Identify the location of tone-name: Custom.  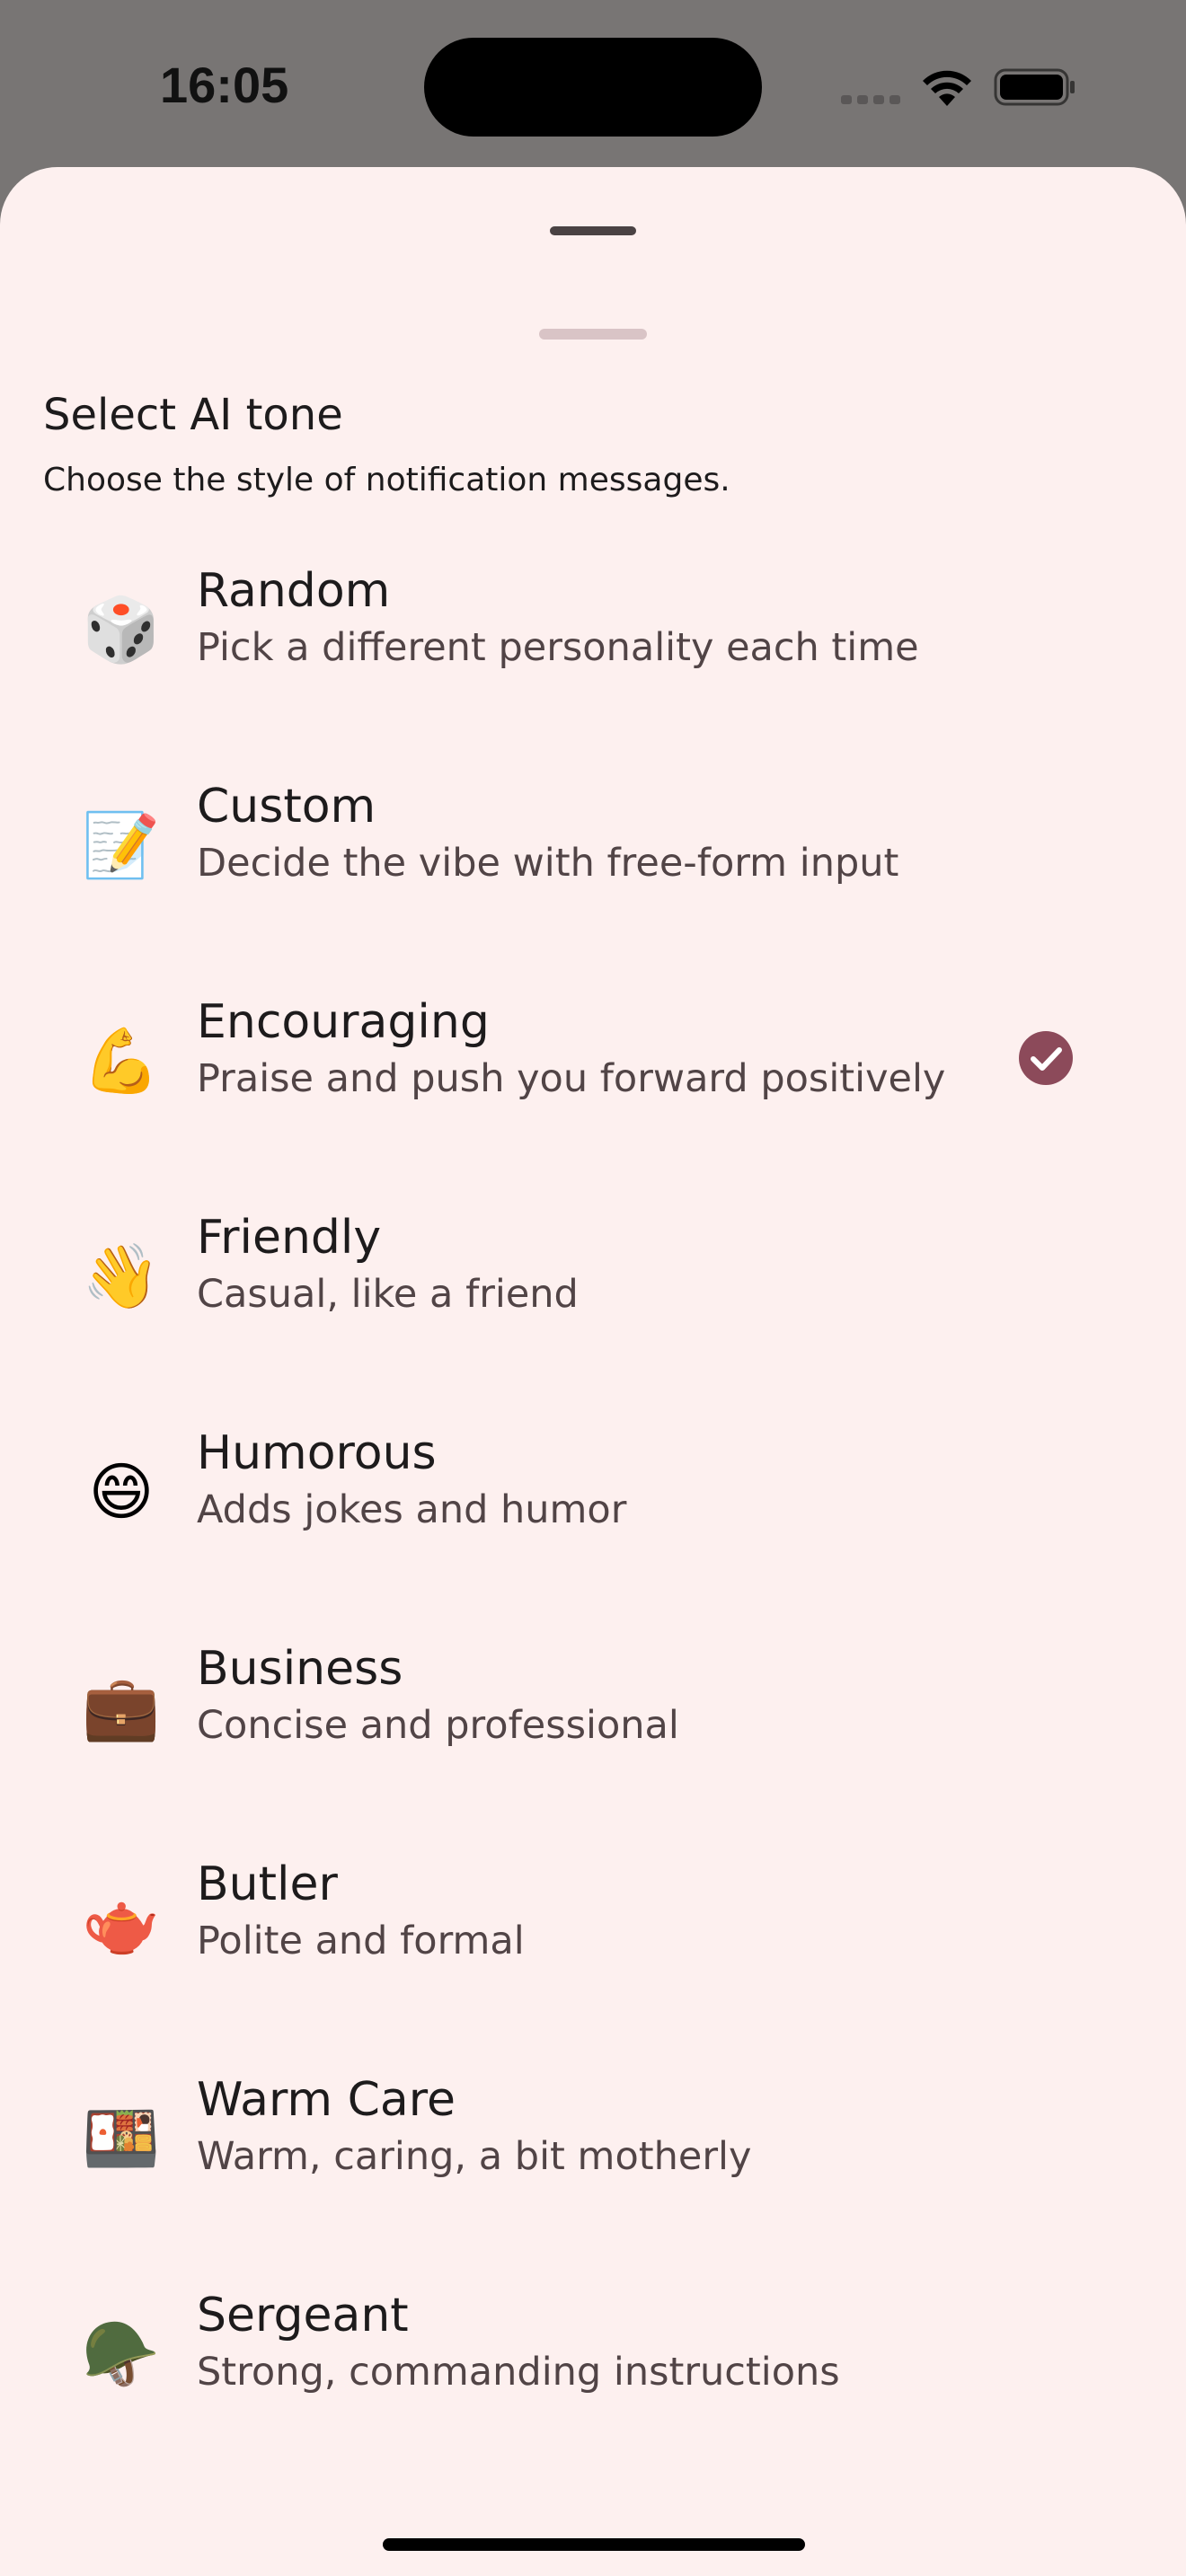
(286, 807).